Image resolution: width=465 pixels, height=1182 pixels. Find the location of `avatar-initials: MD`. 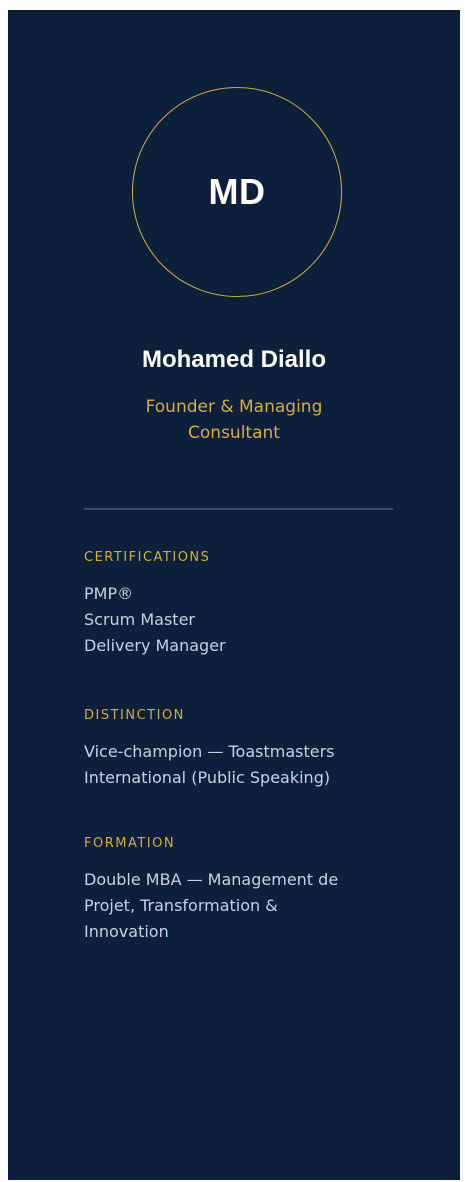

avatar-initials: MD is located at coordinates (237, 191).